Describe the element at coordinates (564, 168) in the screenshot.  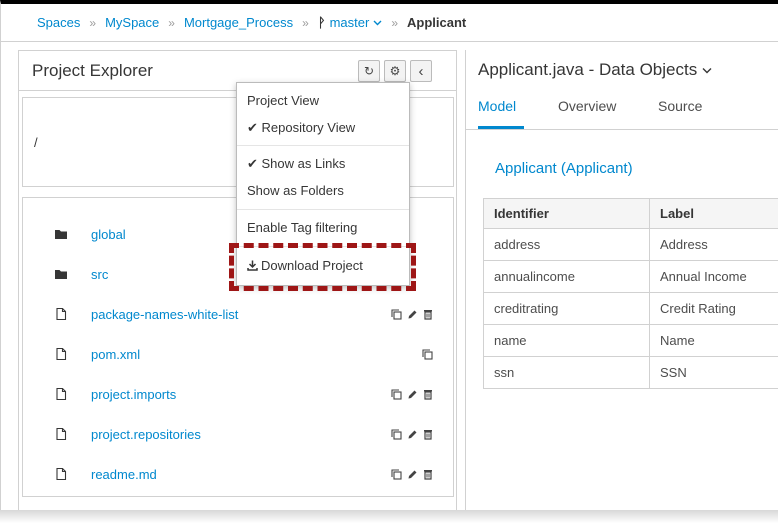
I see `data-object-title: Applicant (Applicant)` at that location.